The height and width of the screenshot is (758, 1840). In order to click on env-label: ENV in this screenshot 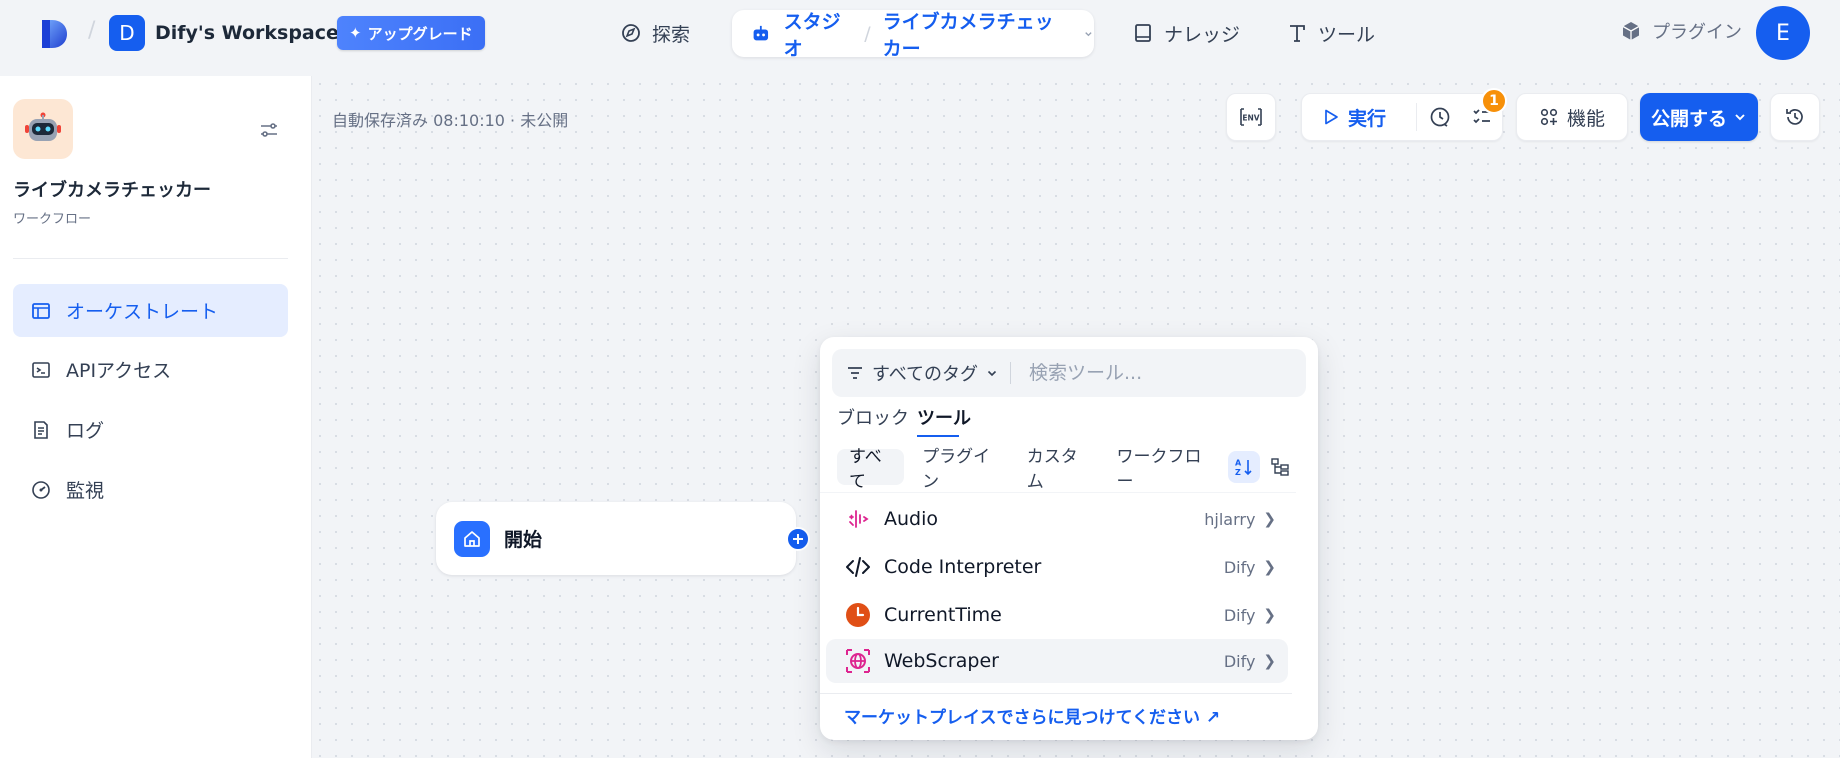, I will do `click(1250, 118)`.